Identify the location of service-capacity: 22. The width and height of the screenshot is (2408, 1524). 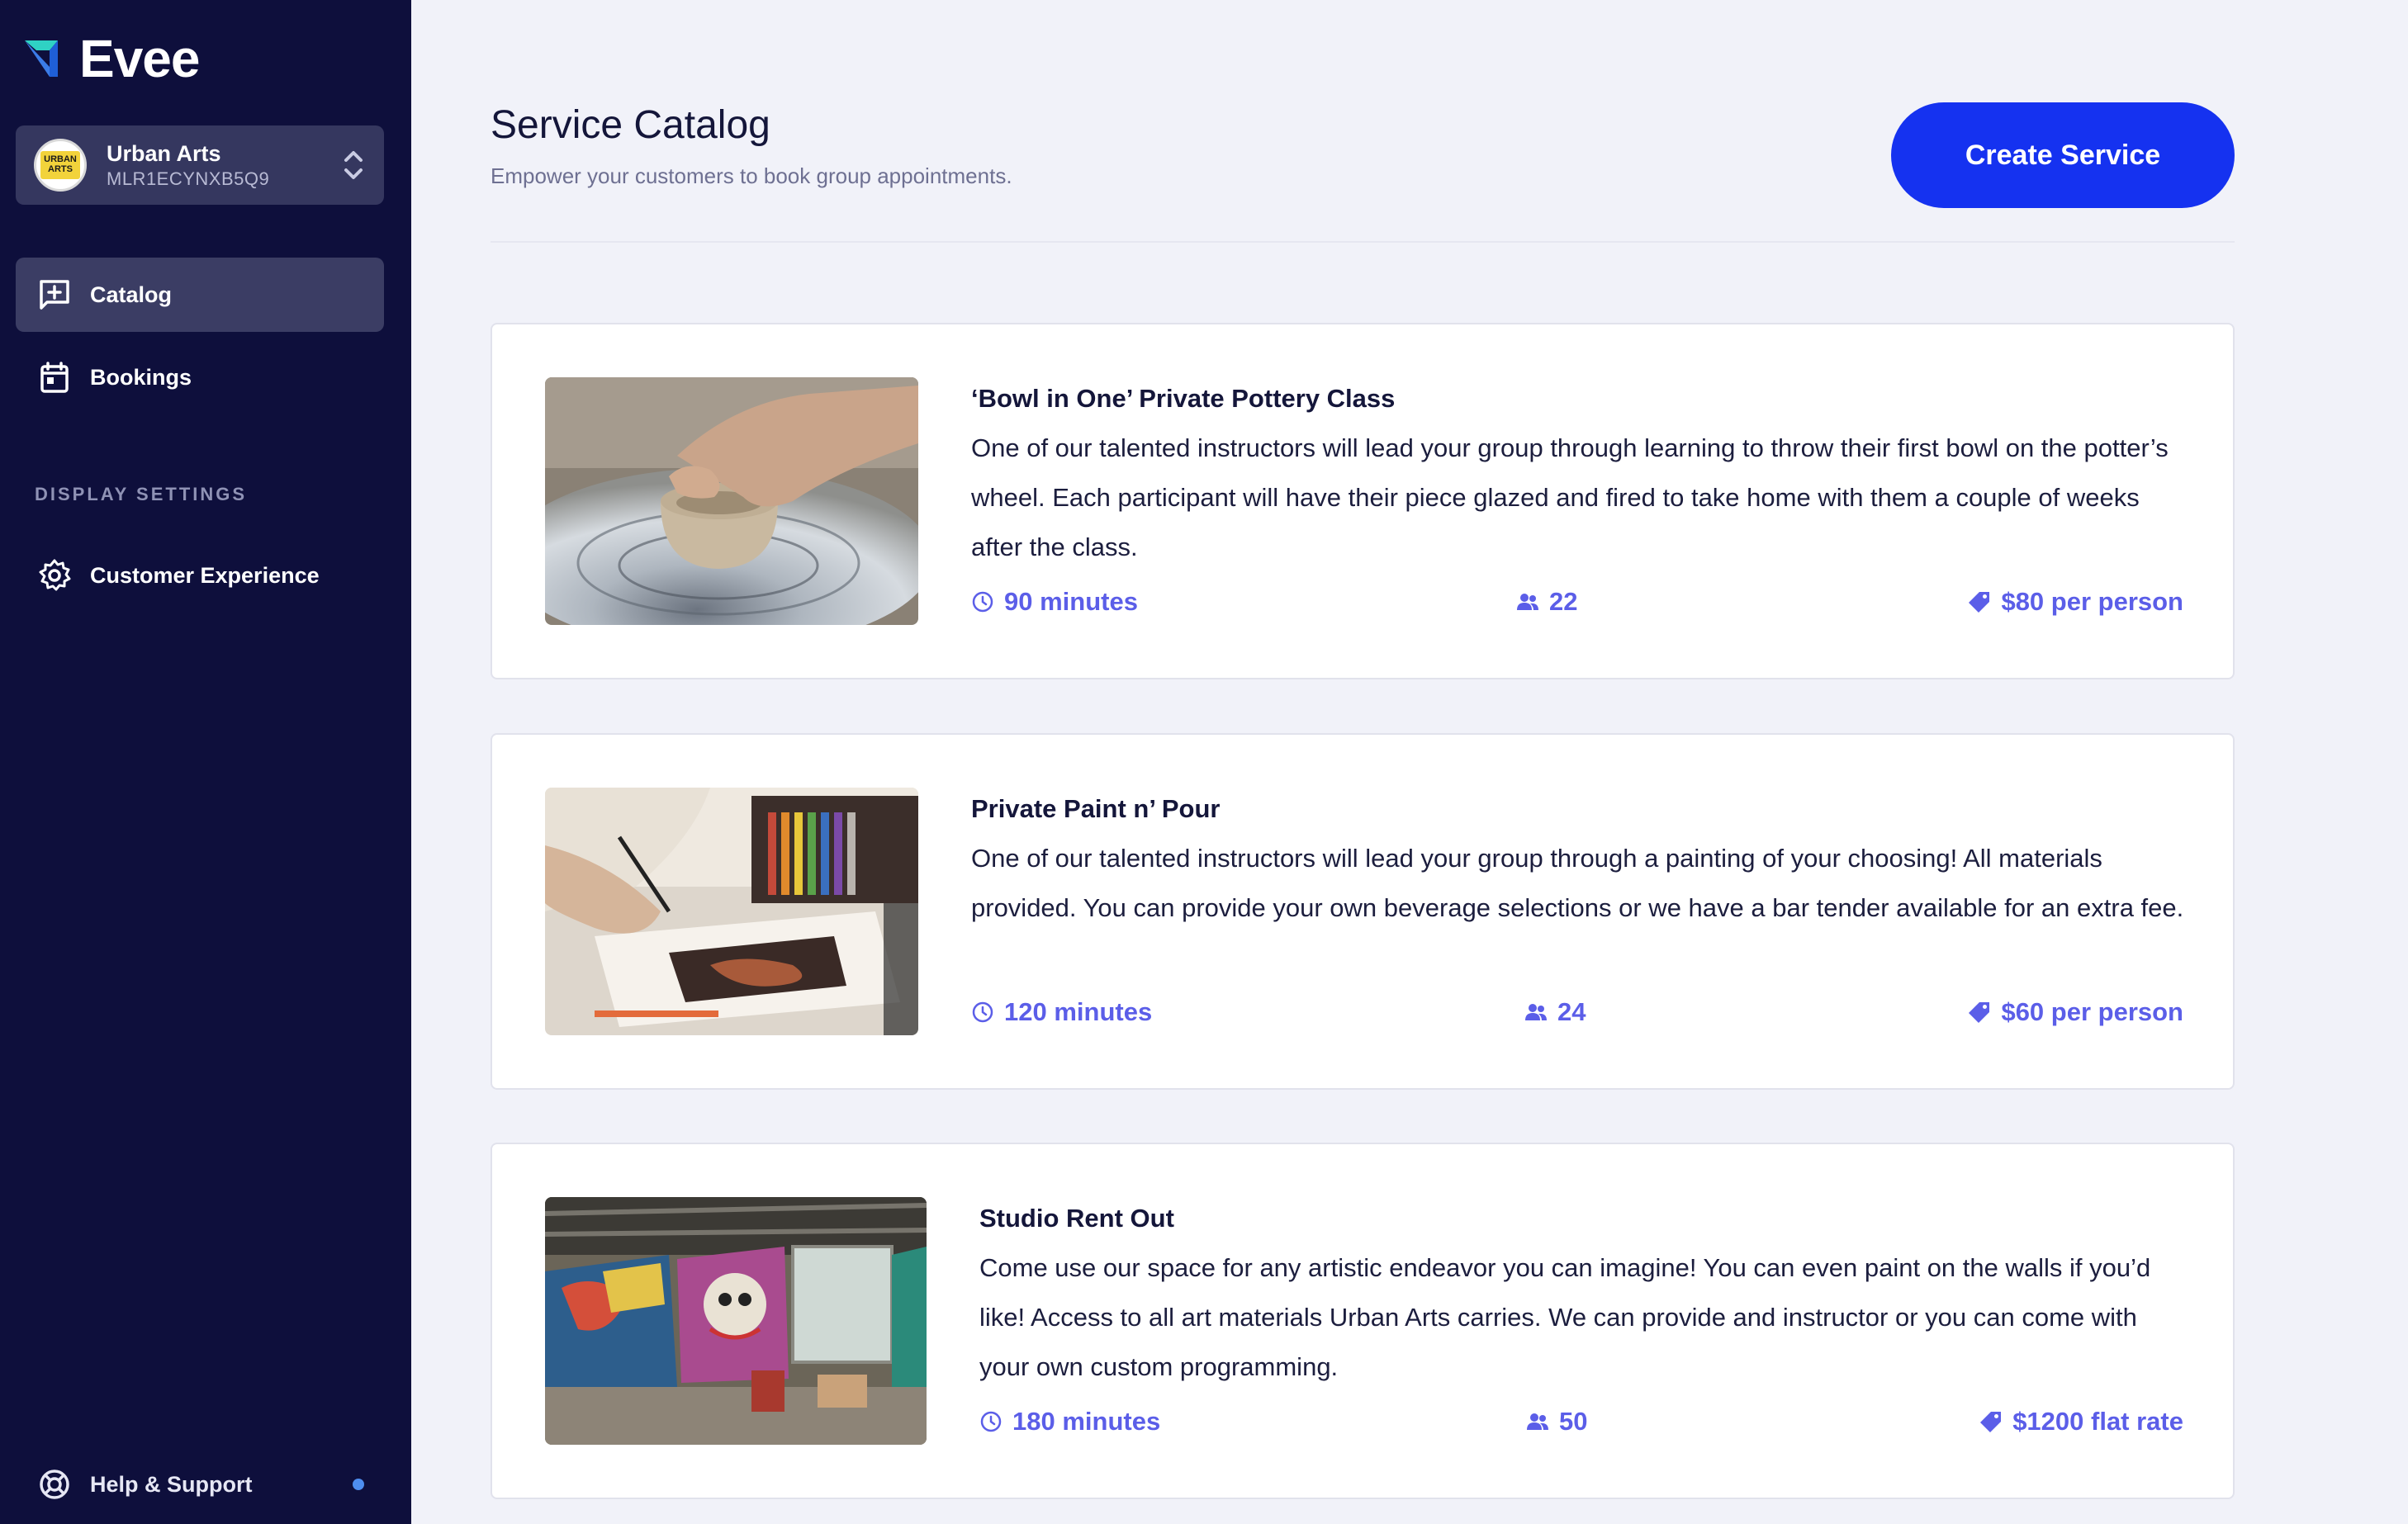
(1546, 602).